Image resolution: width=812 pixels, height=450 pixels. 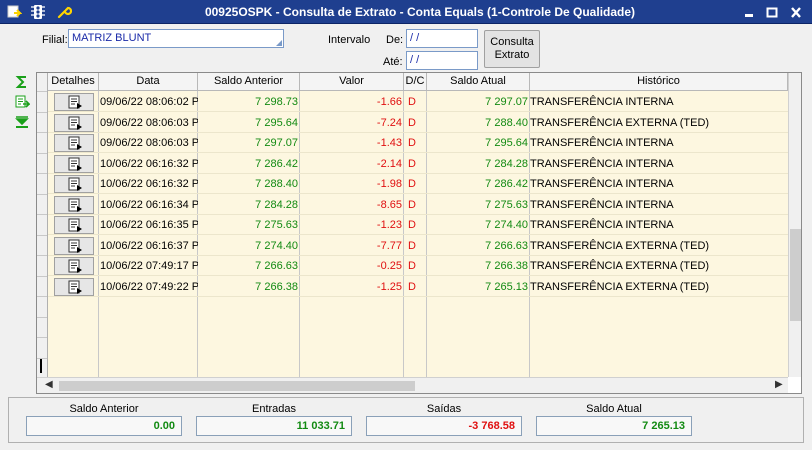 I want to click on cell-valor: -7.24, so click(x=389, y=122).